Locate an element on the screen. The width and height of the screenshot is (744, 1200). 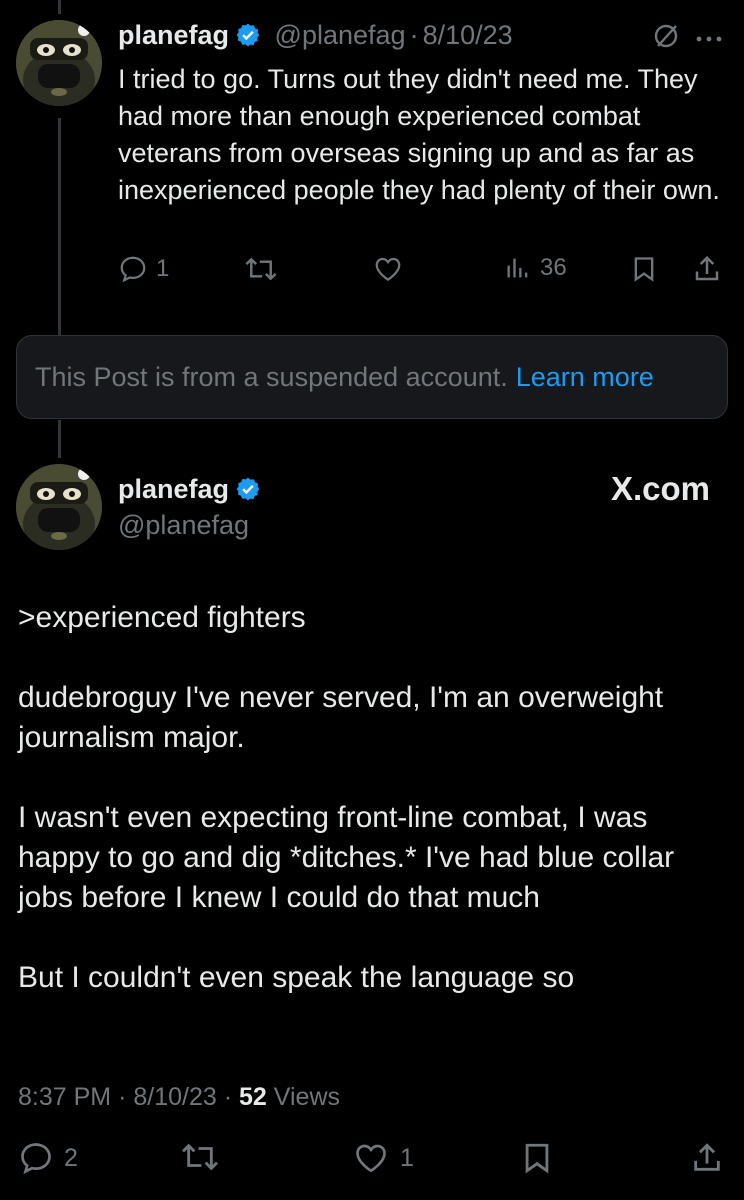
more-icon is located at coordinates (709, 39).